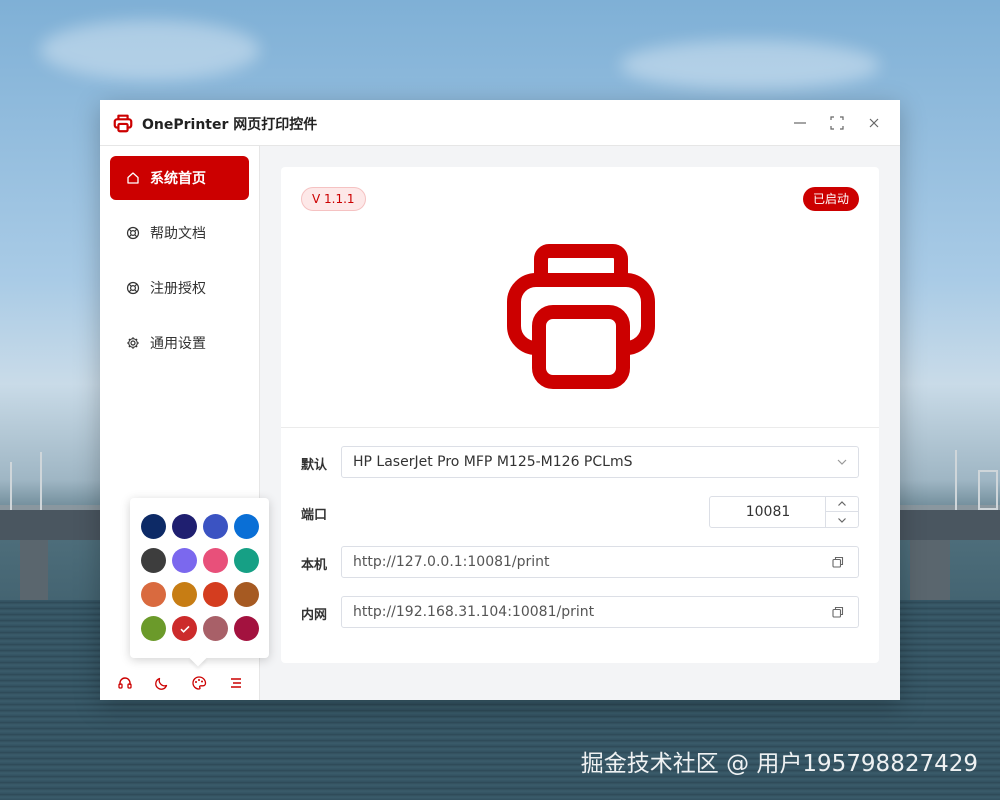  I want to click on local-url-label: 本机, so click(314, 565).